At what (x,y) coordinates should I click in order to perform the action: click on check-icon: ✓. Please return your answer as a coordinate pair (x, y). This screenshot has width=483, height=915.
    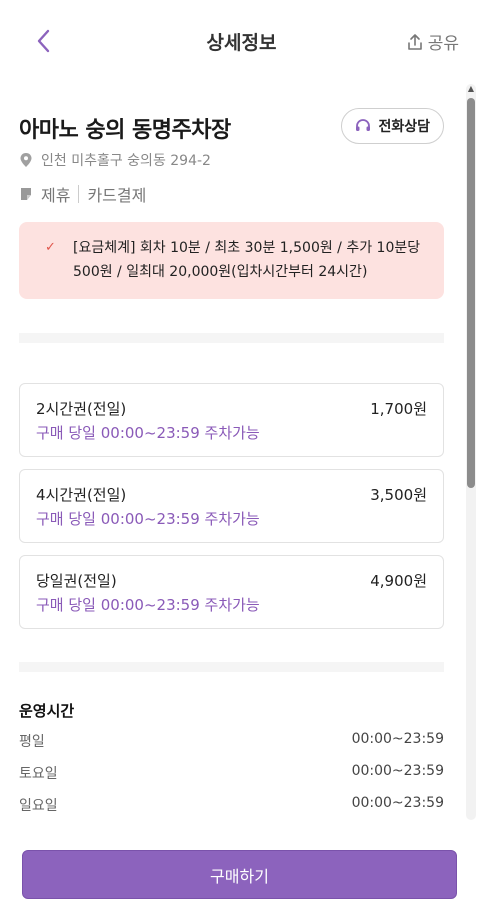
    Looking at the image, I should click on (50, 247).